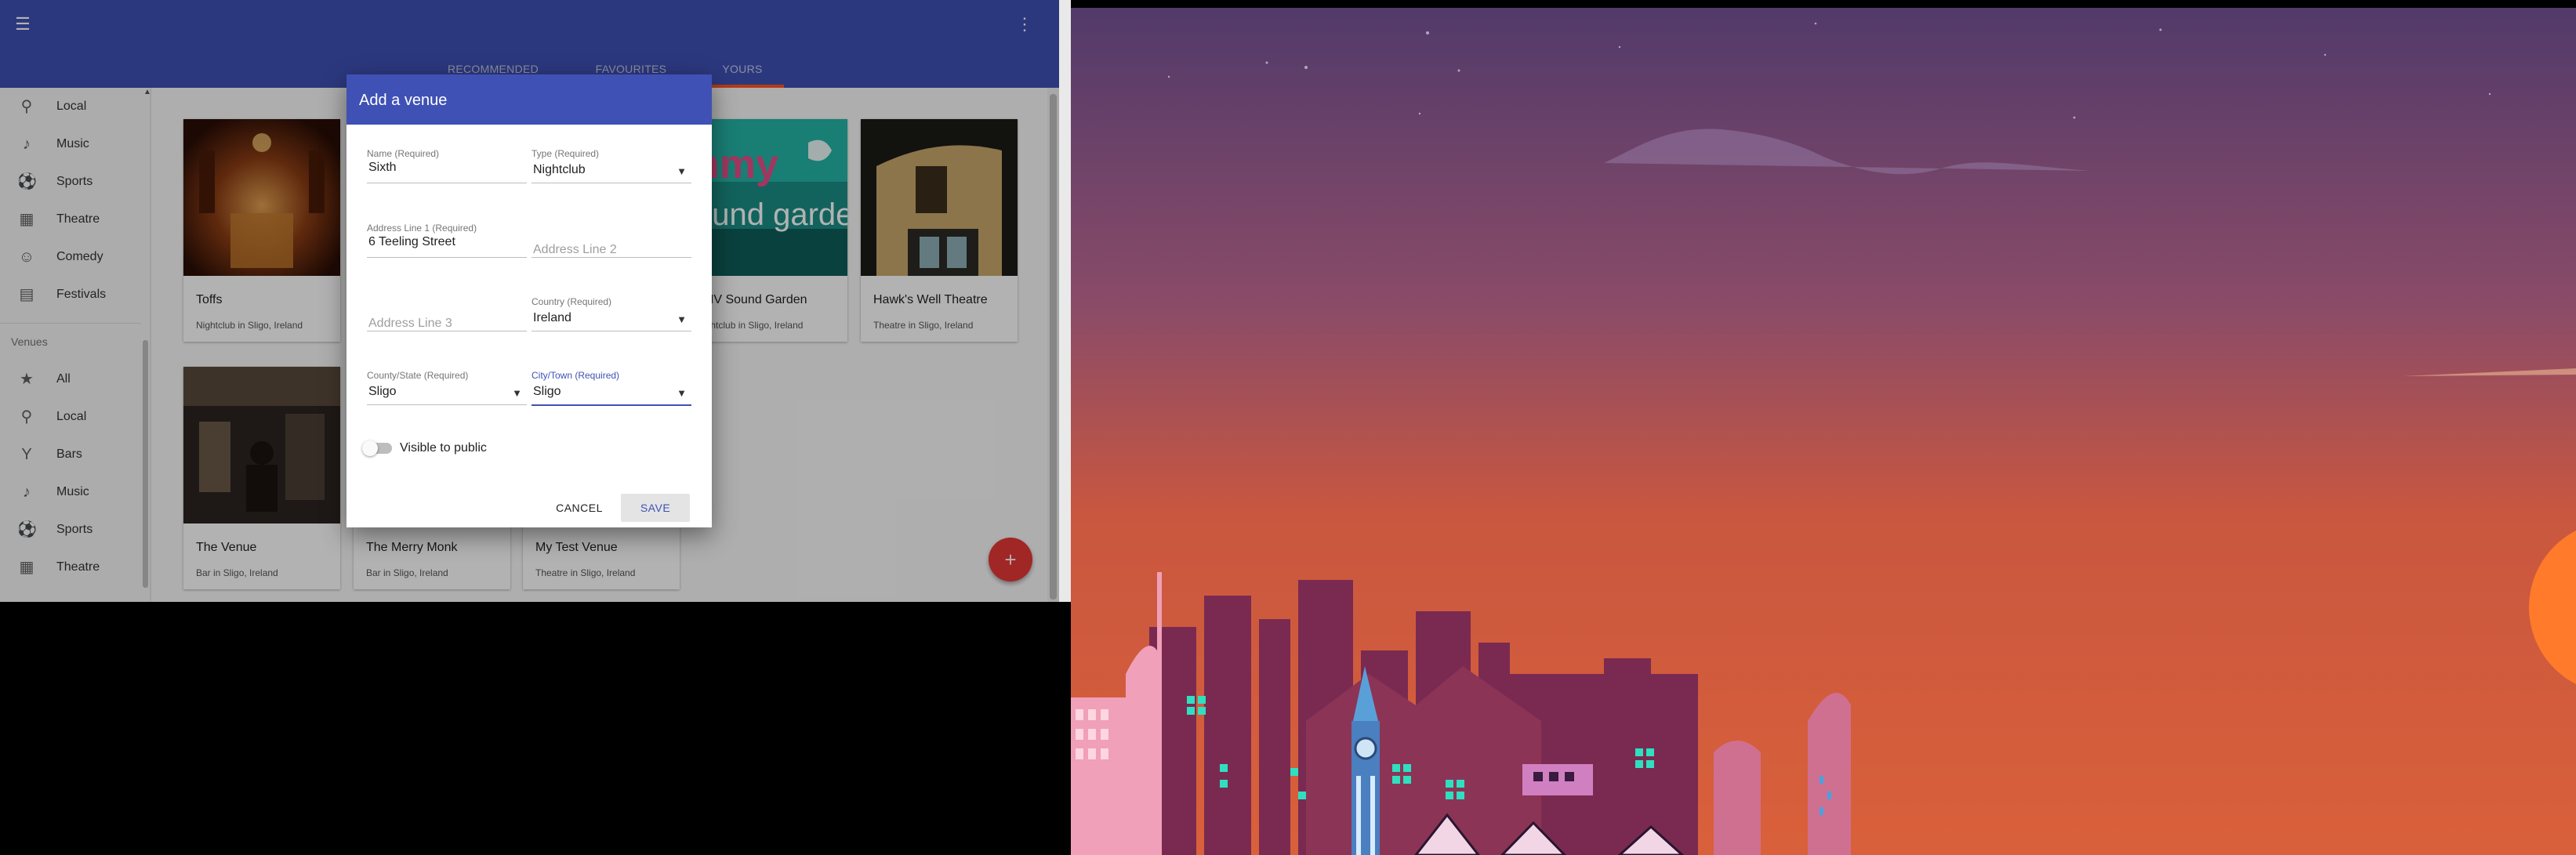 Image resolution: width=2576 pixels, height=855 pixels. What do you see at coordinates (566, 153) in the screenshot?
I see `type-label: Type (Required)` at bounding box center [566, 153].